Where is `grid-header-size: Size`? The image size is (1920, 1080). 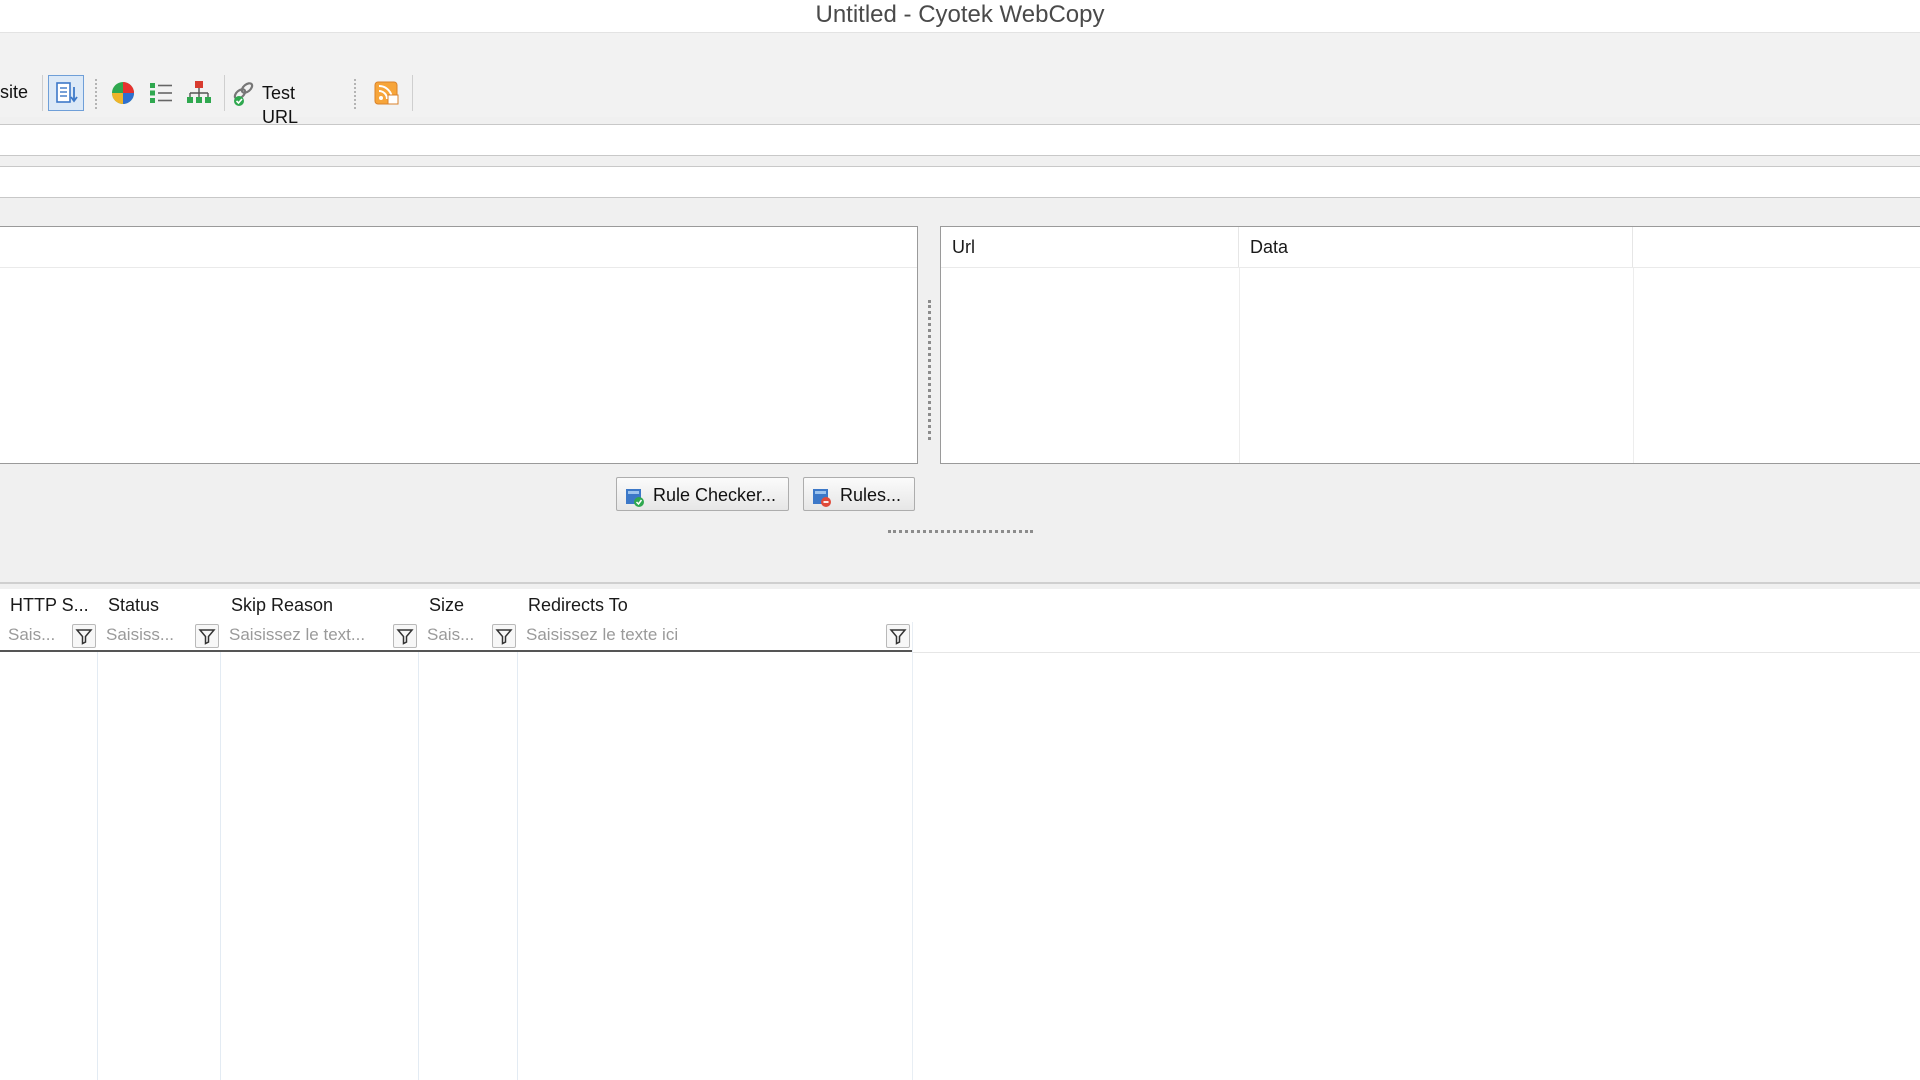
grid-header-size: Size is located at coordinates (468, 605).